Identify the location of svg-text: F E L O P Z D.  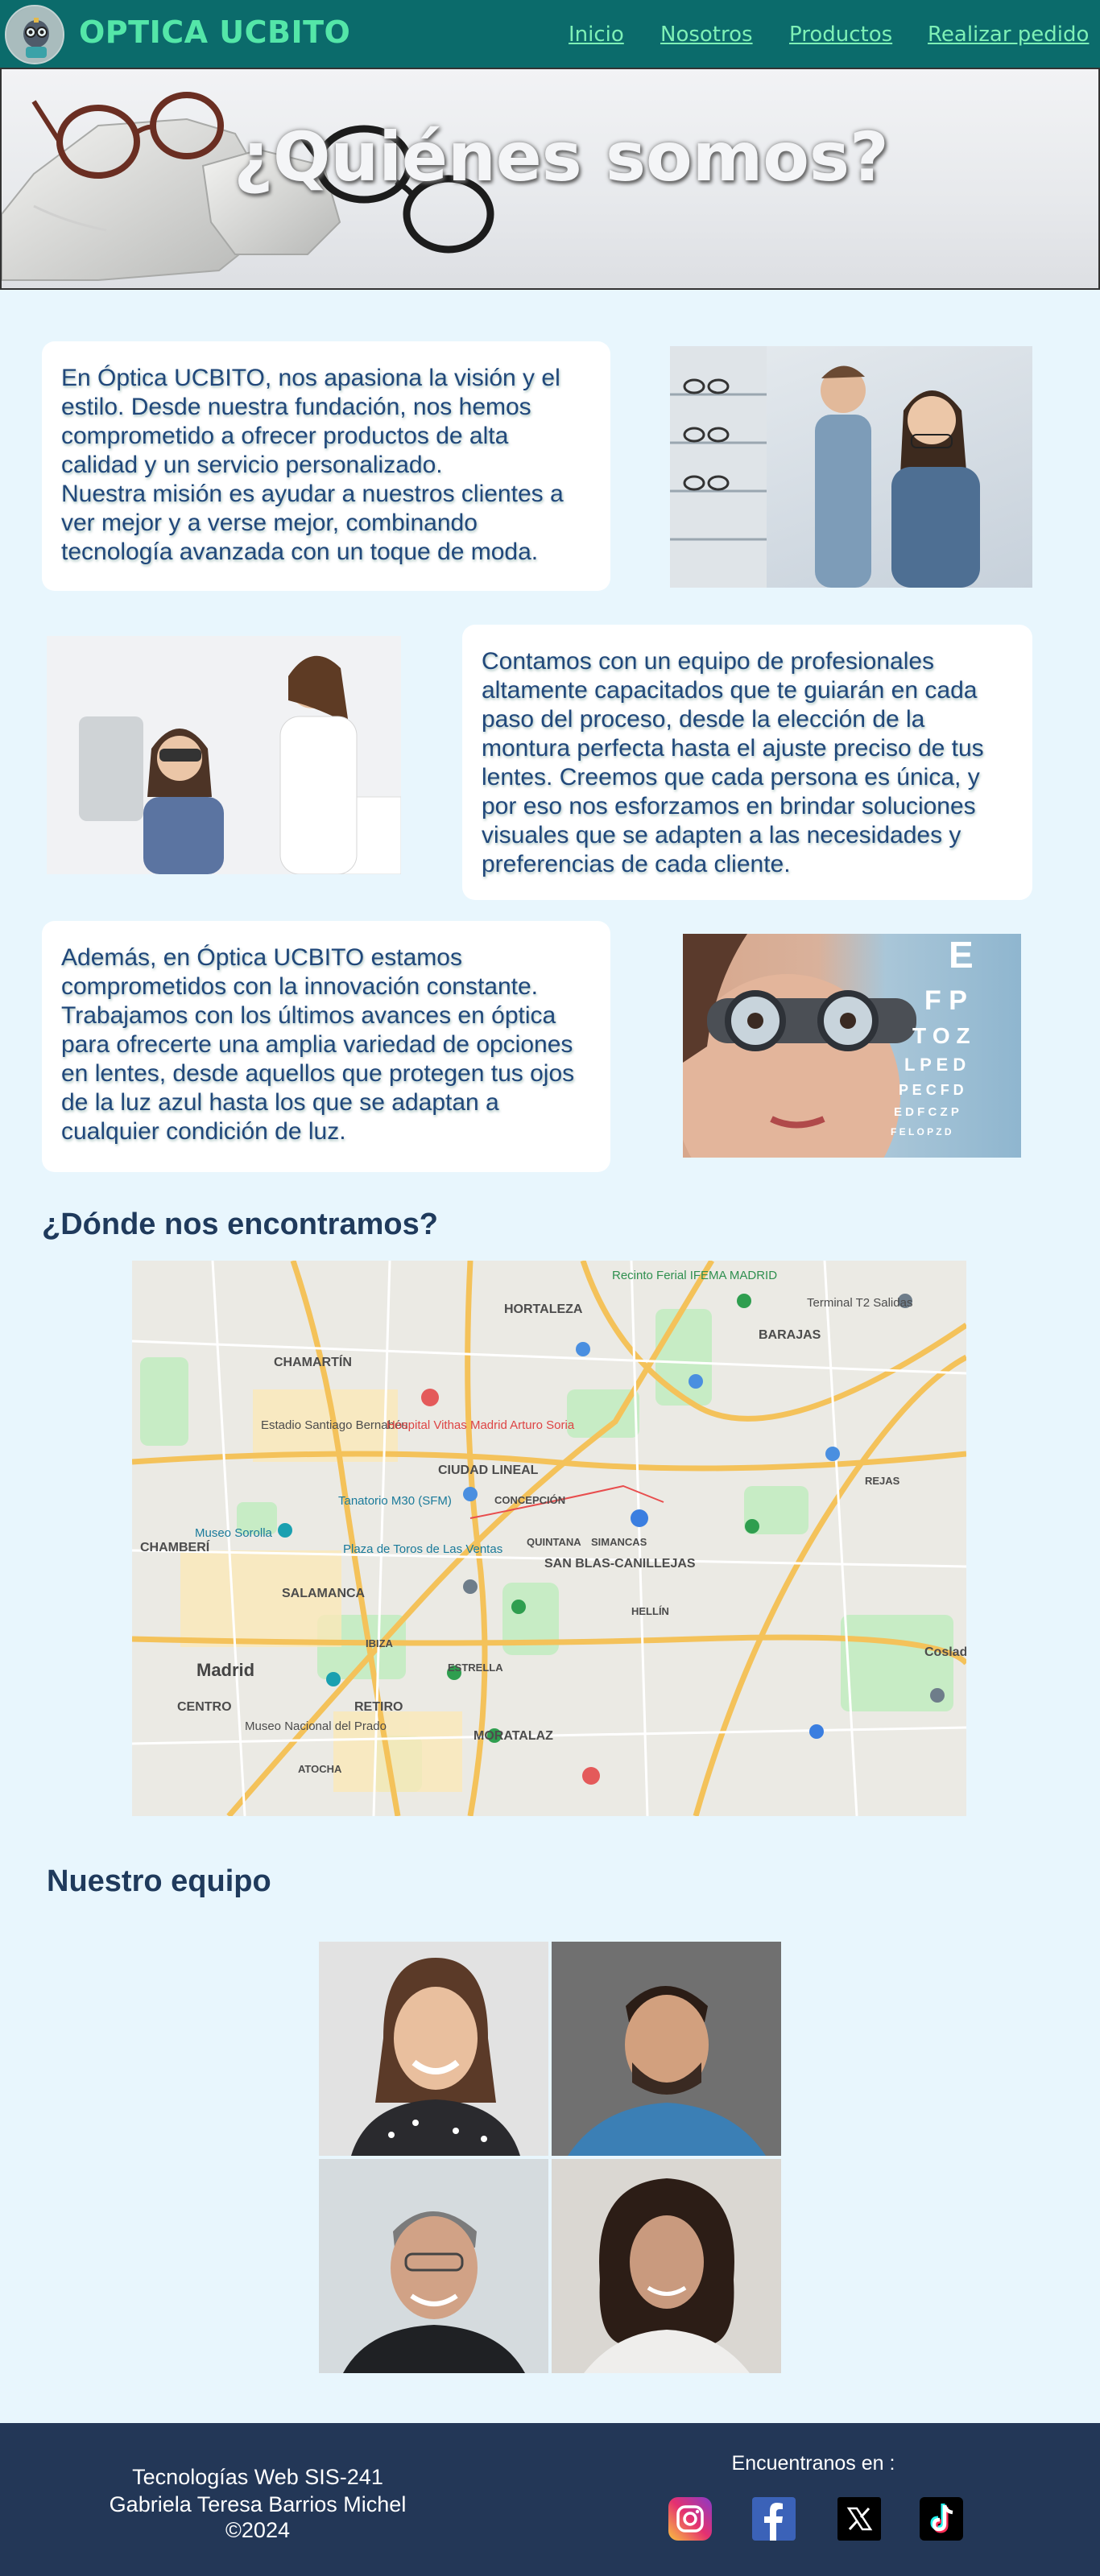
(921, 1131).